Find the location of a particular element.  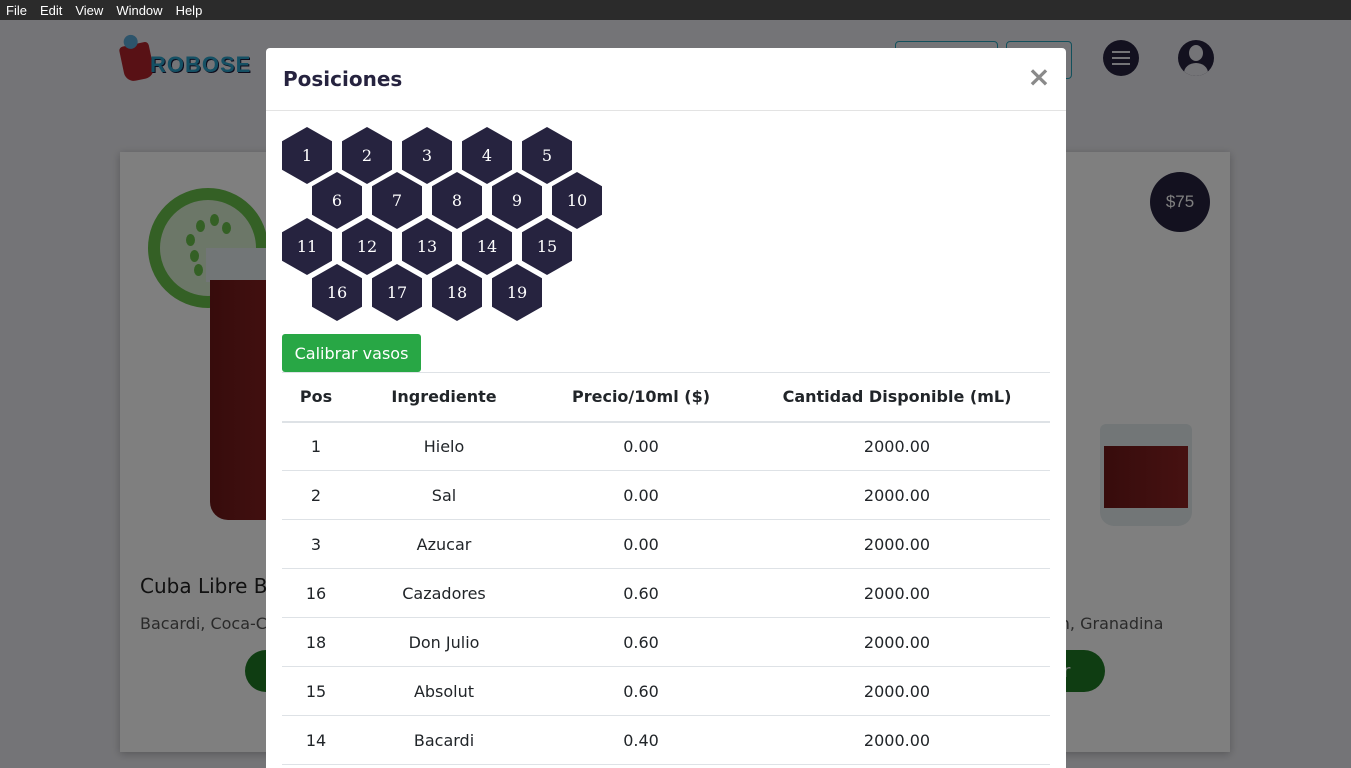

cell-pos: 16 is located at coordinates (316, 593).